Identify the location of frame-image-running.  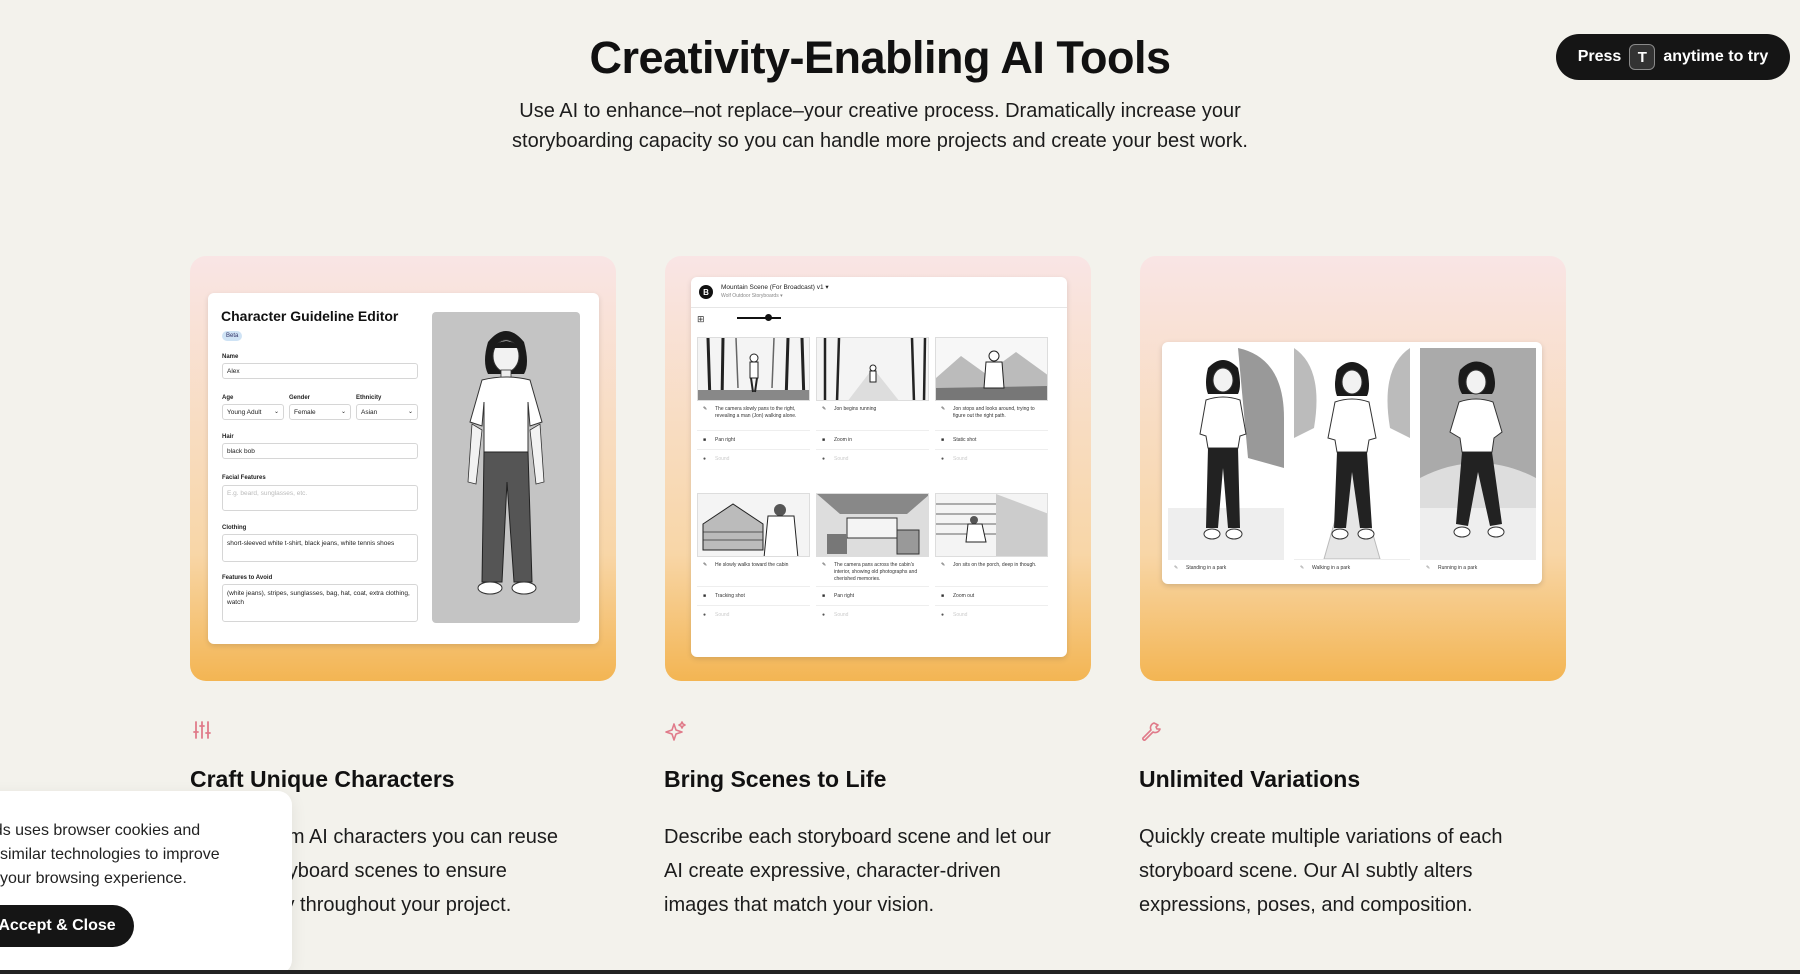
(872, 369).